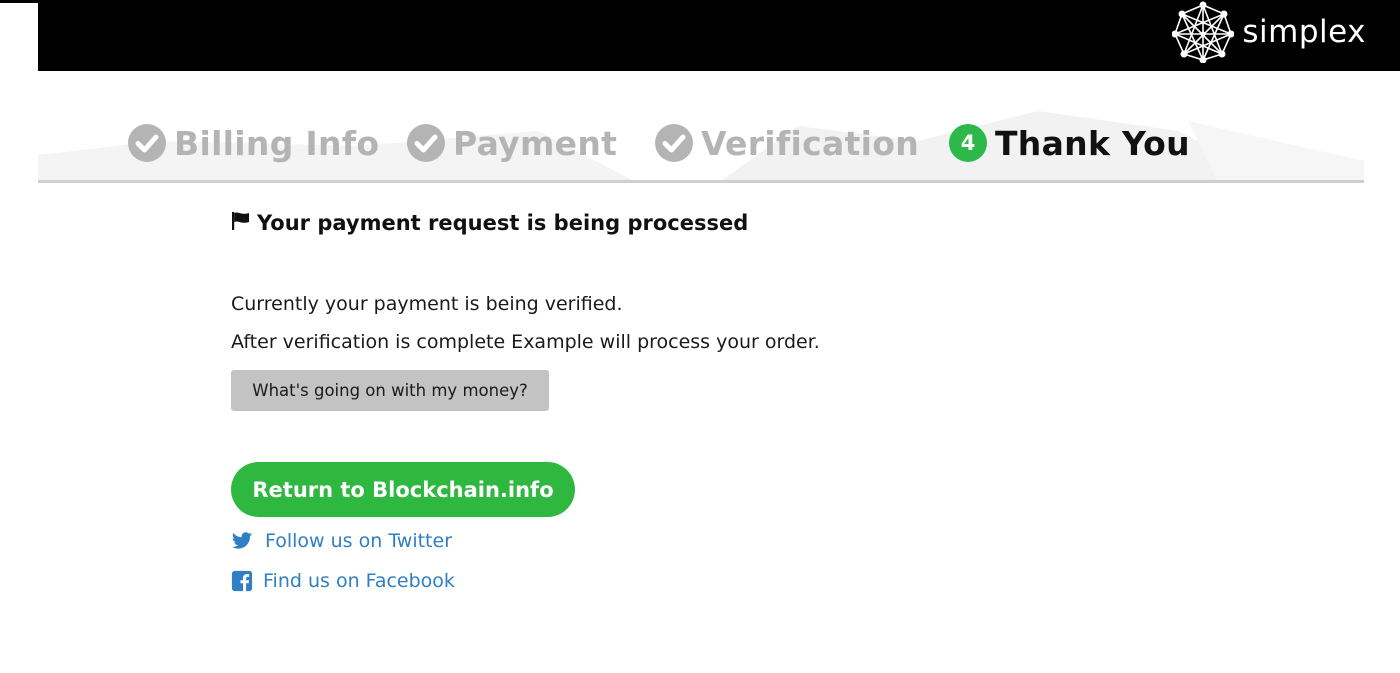 The width and height of the screenshot is (1400, 673). I want to click on step-billing-info: Billing Info, so click(253, 143).